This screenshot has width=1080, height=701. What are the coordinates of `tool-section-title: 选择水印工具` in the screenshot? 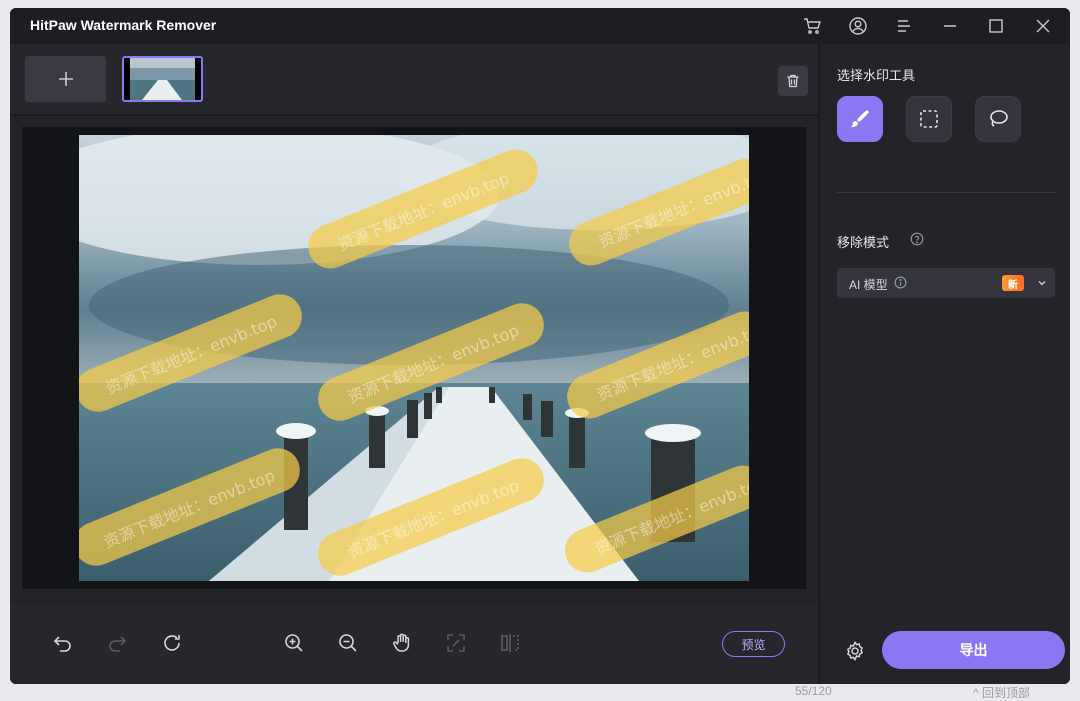 It's located at (876, 75).